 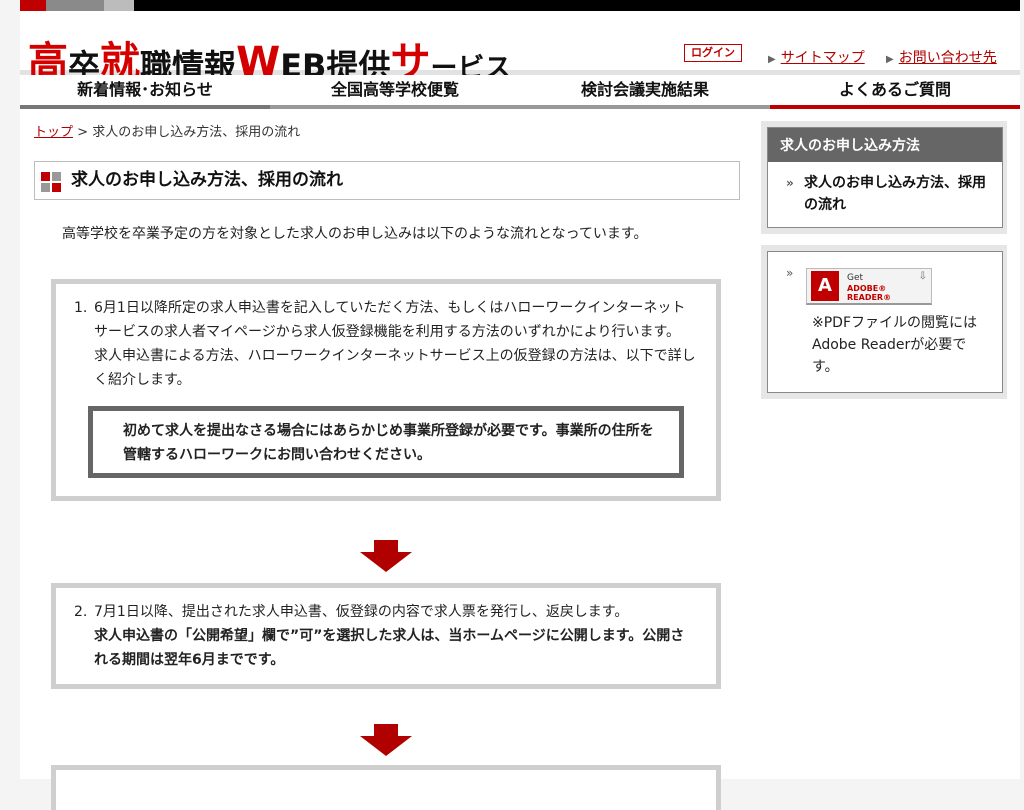 I want to click on title-square-icon, so click(x=51, y=182).